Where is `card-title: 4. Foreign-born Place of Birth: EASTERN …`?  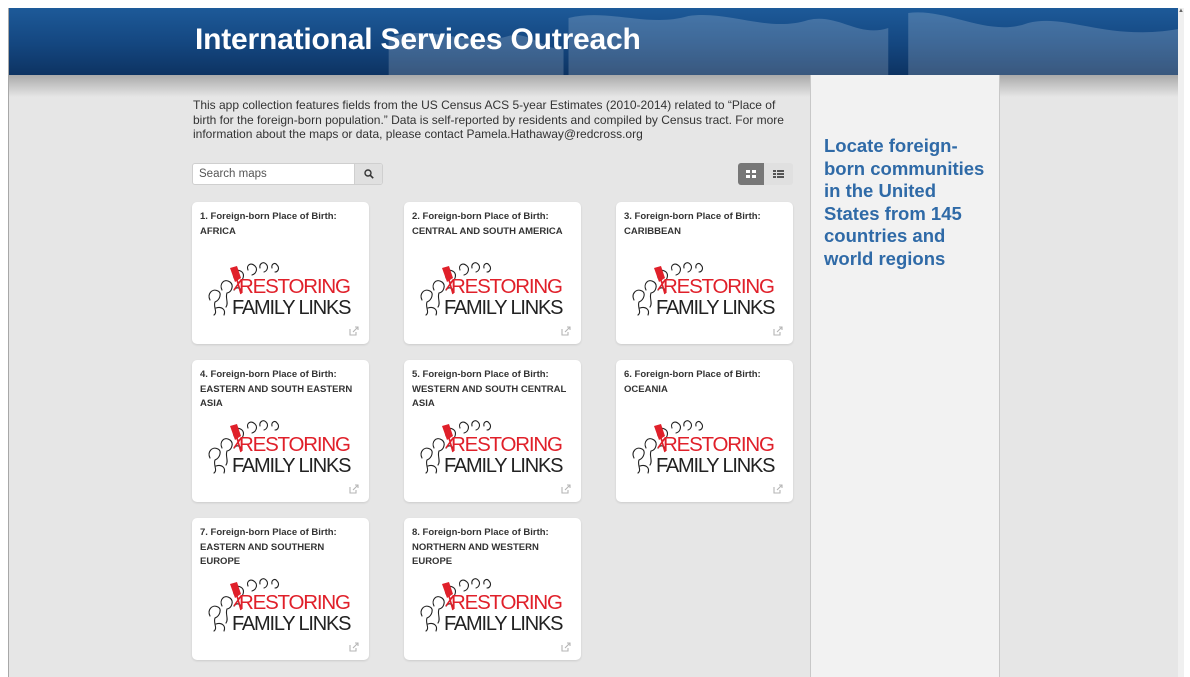
card-title: 4. Foreign-born Place of Birth: EASTERN … is located at coordinates (276, 389).